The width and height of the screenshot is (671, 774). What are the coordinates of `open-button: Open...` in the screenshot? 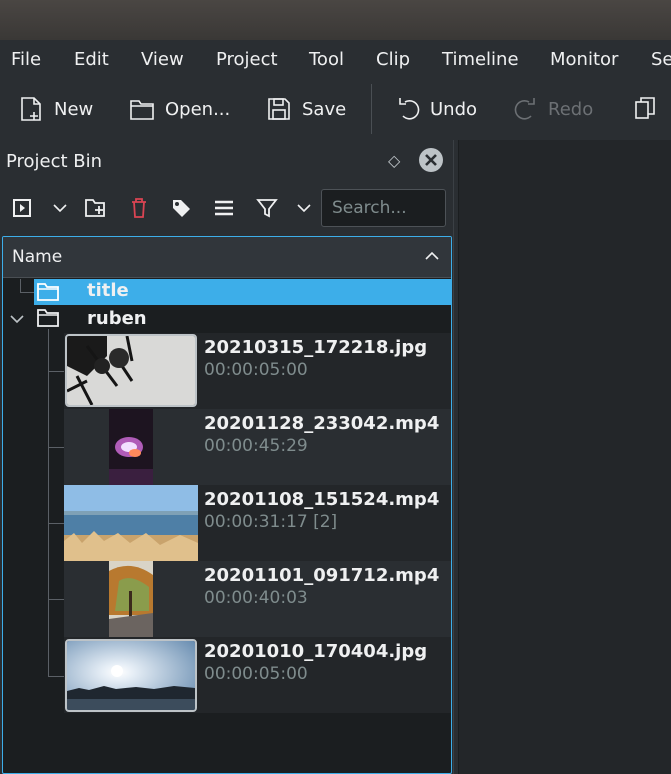 It's located at (179, 109).